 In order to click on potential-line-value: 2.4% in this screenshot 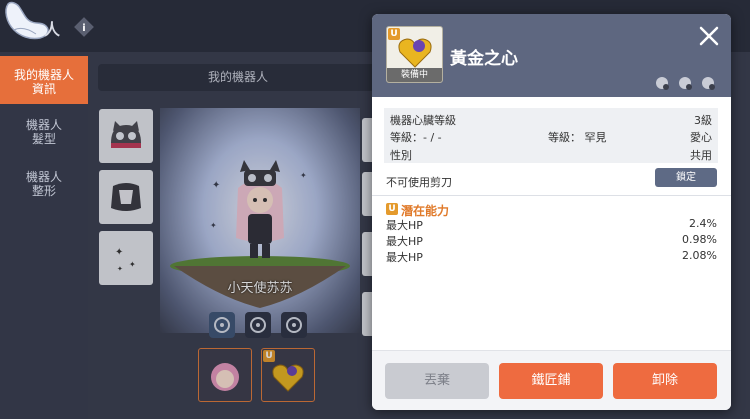, I will do `click(703, 223)`.